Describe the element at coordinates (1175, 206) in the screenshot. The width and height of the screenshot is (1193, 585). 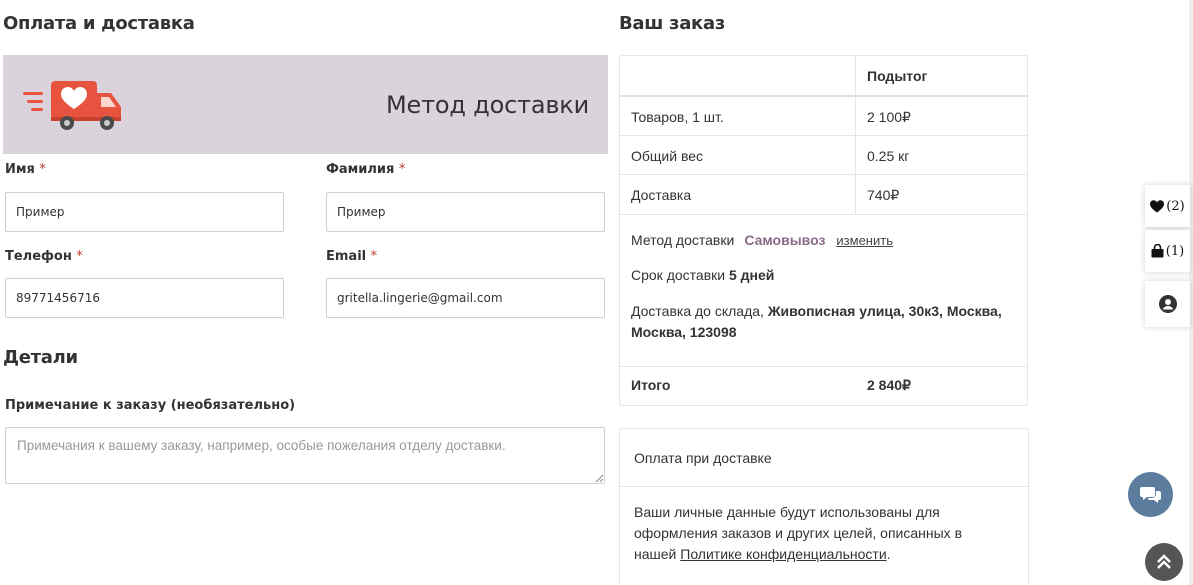
I see `wishlist-count: (2)` at that location.